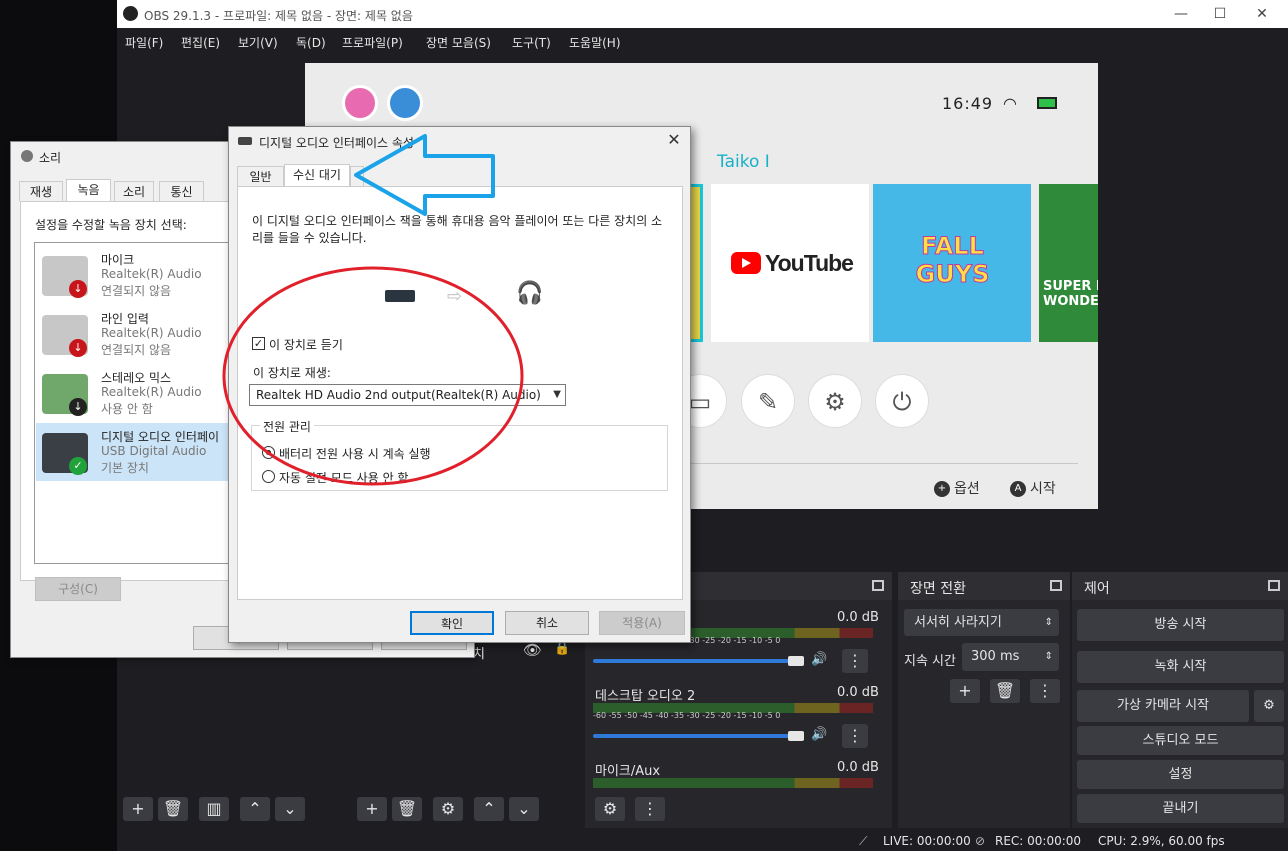 Image resolution: width=1288 pixels, height=851 pixels. What do you see at coordinates (610, 809) in the screenshot?
I see `mixer-settings-icon: ⚙` at bounding box center [610, 809].